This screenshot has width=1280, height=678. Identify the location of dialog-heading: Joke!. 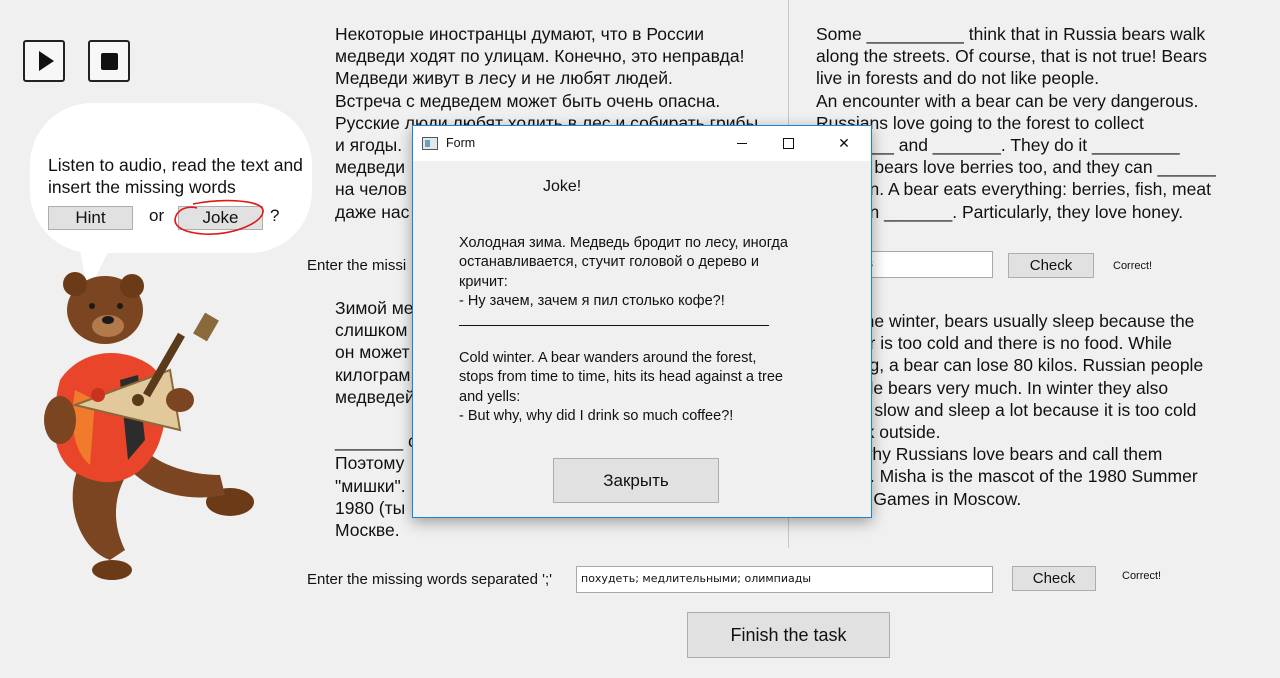
(562, 186).